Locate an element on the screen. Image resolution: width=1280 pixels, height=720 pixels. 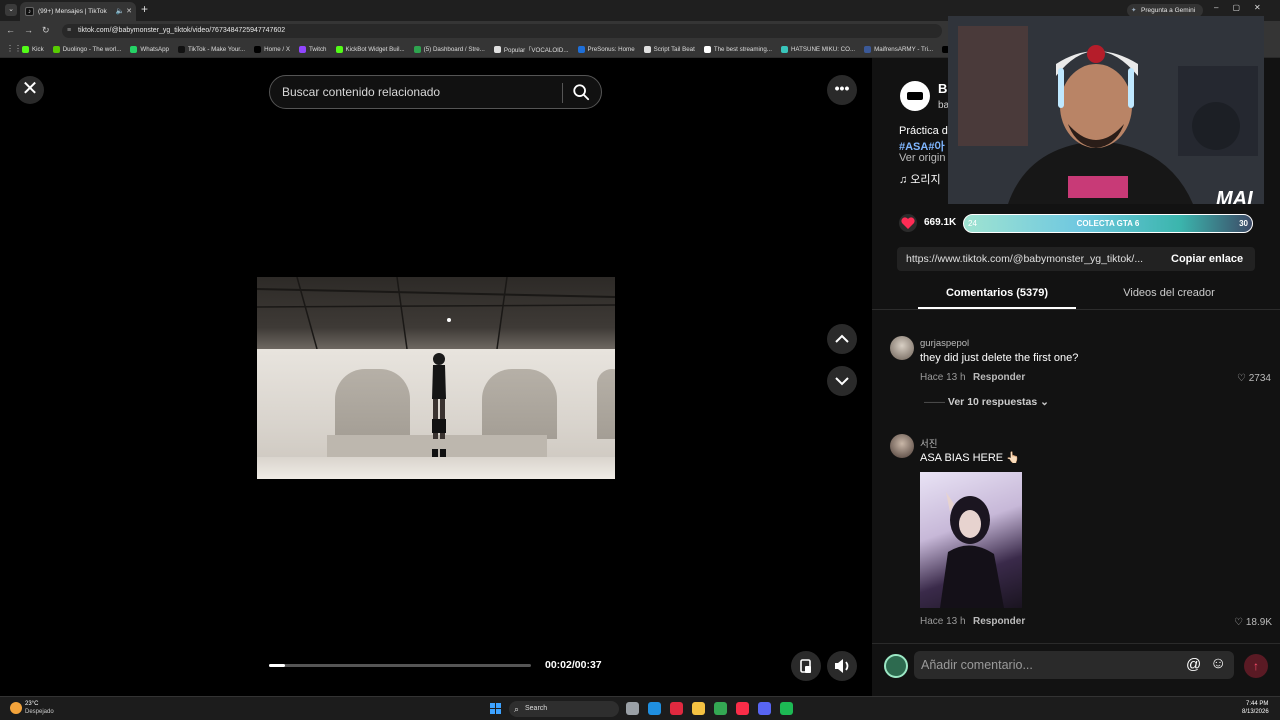
comment-username: gurjaspepol is located at coordinates (944, 343).